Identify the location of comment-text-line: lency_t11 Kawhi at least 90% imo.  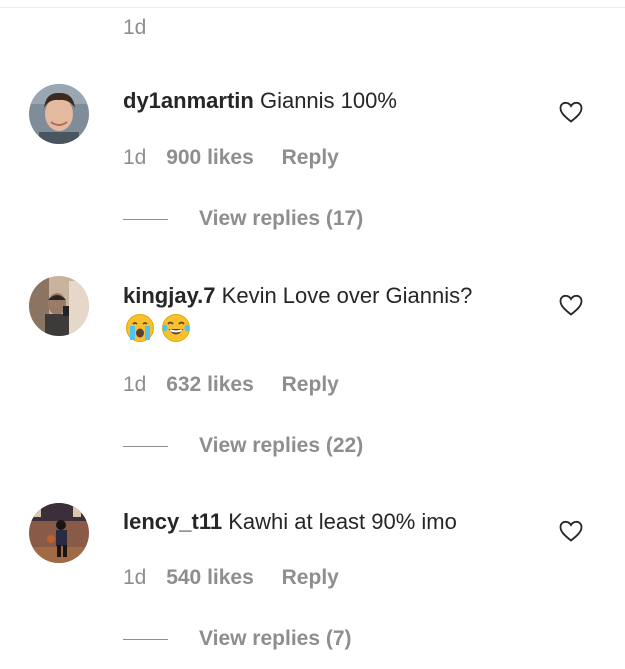
(290, 522).